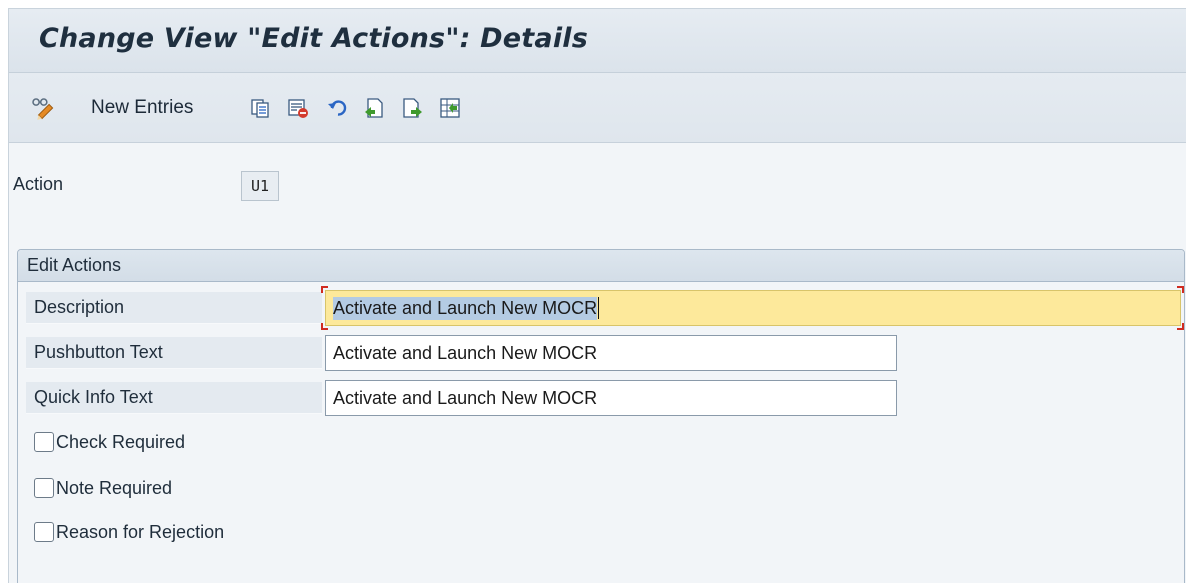  I want to click on new-entries-button: New Entries, so click(142, 108).